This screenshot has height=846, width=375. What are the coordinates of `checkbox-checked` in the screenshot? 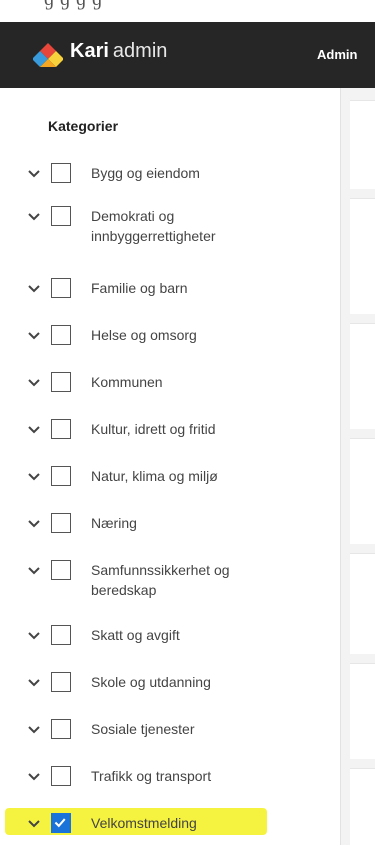 It's located at (61, 823).